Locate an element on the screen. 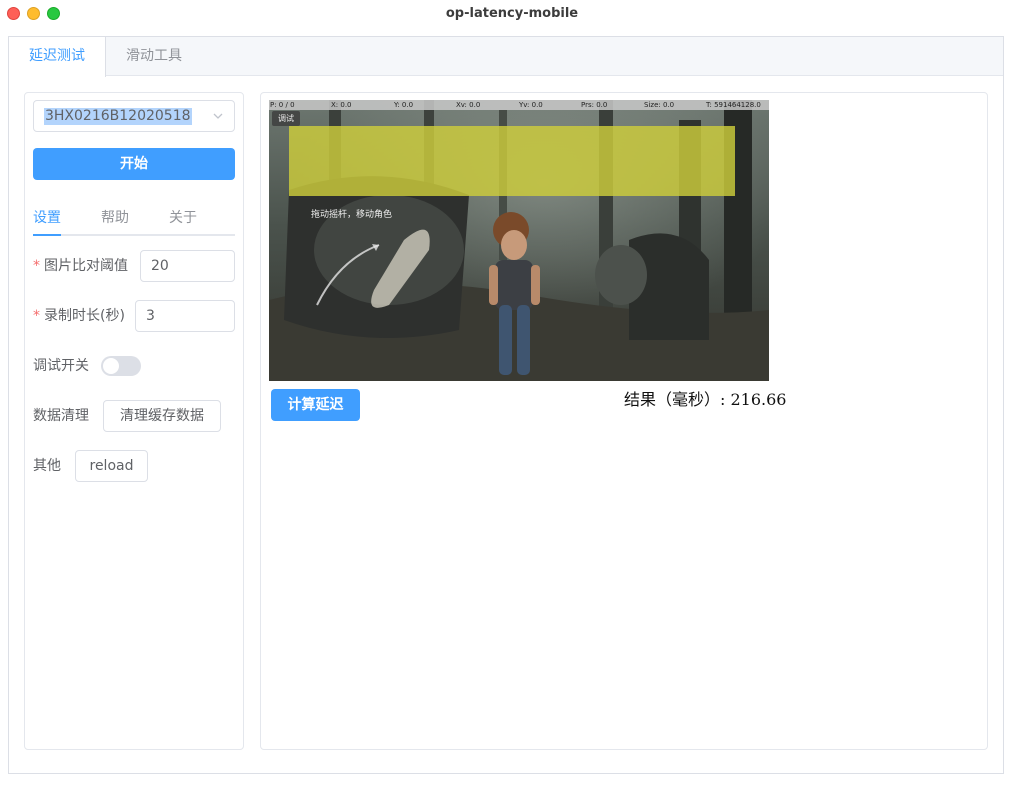 This screenshot has height=796, width=1024. other-label: 其他 is located at coordinates (47, 466).